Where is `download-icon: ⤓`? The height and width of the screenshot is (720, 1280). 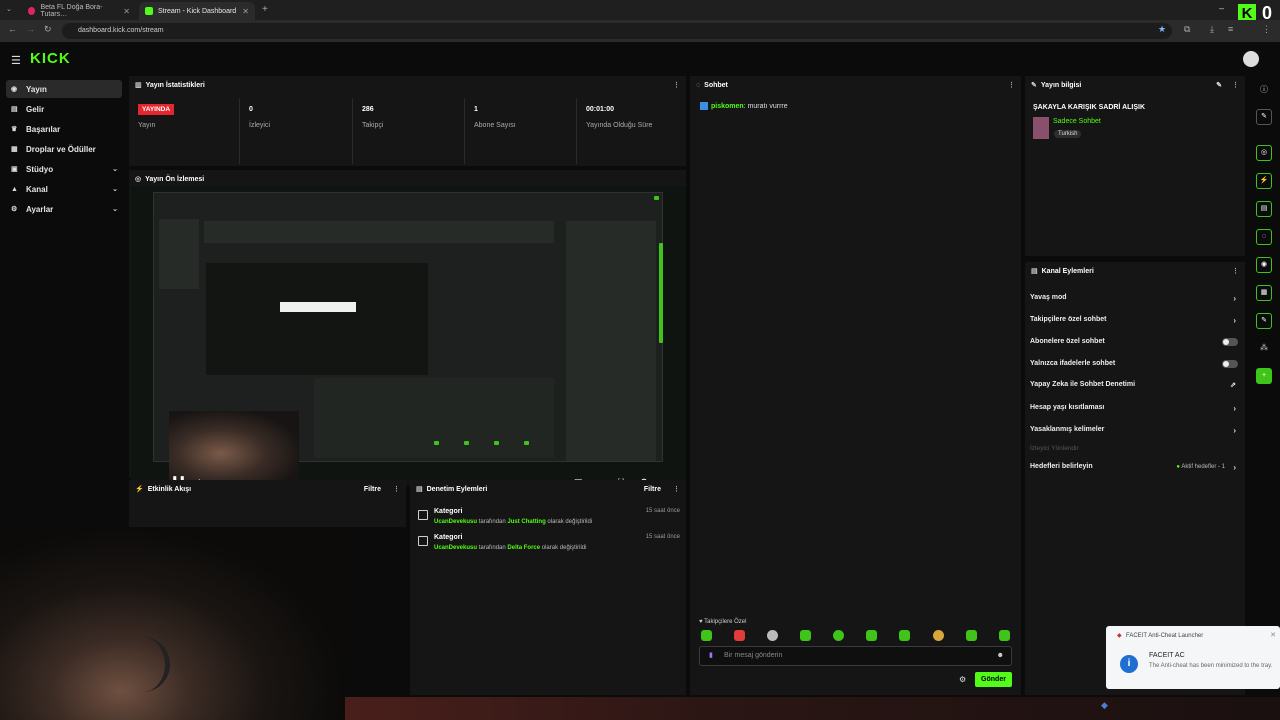 download-icon: ⤓ is located at coordinates (1212, 29).